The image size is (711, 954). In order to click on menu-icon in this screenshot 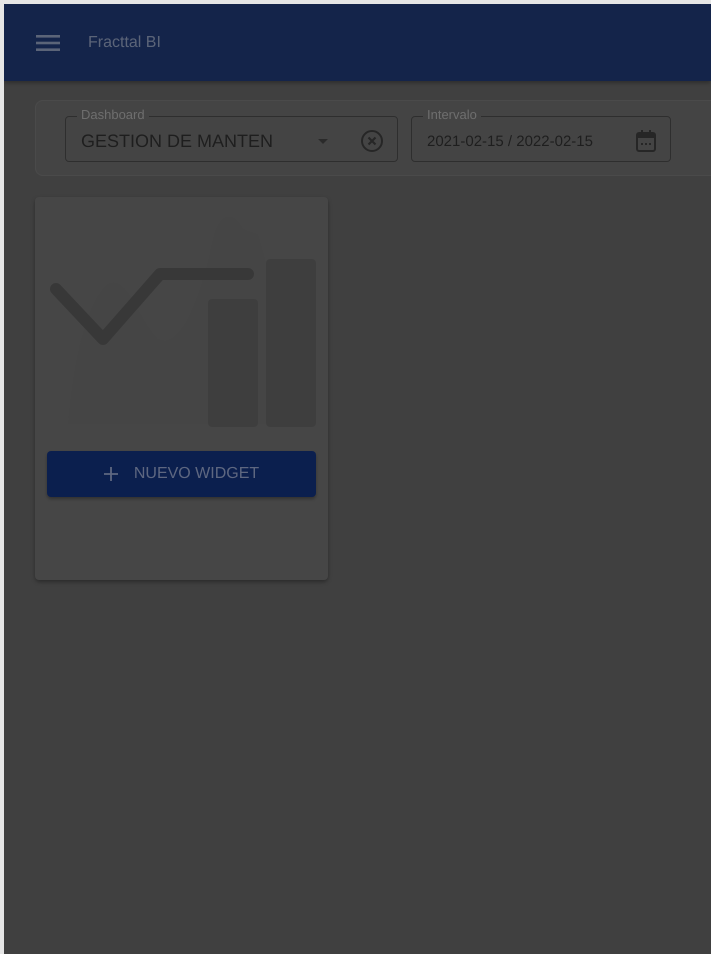, I will do `click(48, 43)`.